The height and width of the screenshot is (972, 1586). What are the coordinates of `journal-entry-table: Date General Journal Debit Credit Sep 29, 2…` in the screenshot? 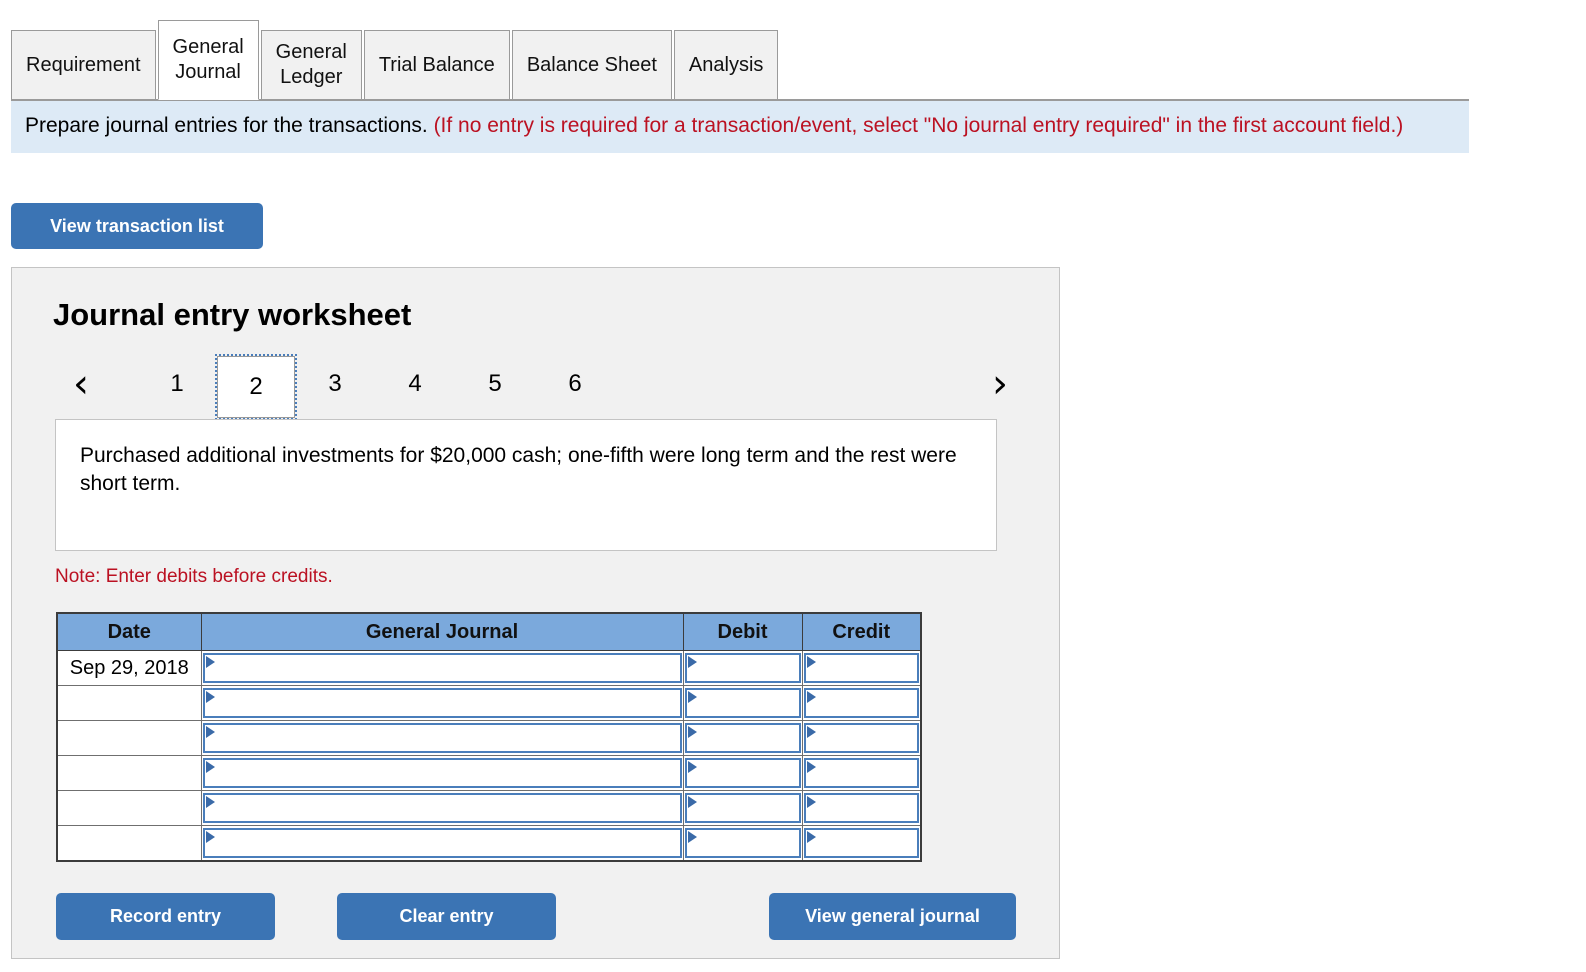 It's located at (489, 737).